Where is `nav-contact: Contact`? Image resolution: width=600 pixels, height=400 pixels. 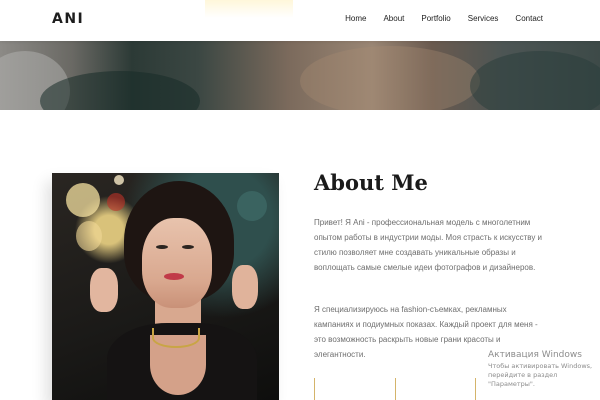 nav-contact: Contact is located at coordinates (529, 18).